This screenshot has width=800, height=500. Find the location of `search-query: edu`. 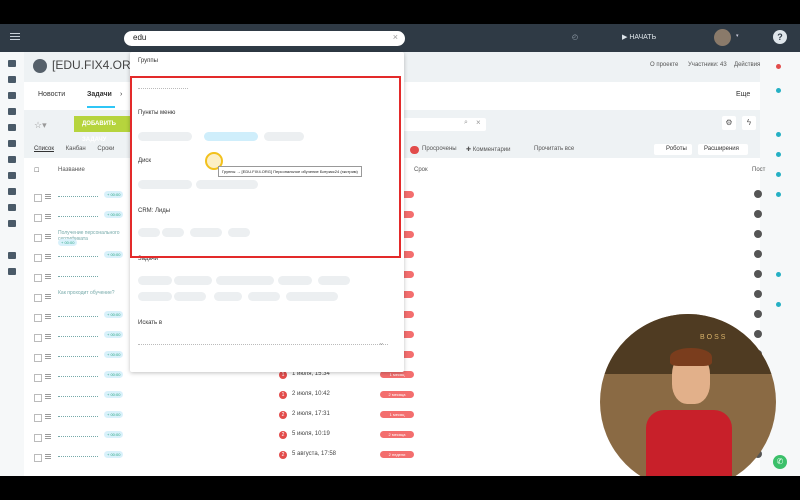

search-query: edu is located at coordinates (139, 37).